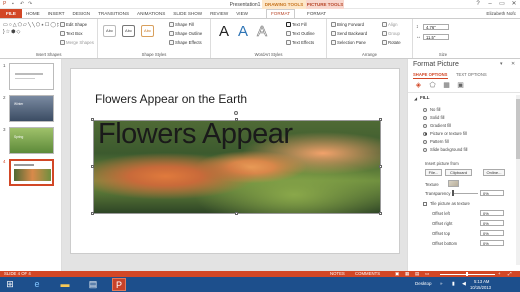 This screenshot has width=520, height=292. What do you see at coordinates (151, 13) in the screenshot?
I see `tab-animations: ANIMATIONS` at bounding box center [151, 13].